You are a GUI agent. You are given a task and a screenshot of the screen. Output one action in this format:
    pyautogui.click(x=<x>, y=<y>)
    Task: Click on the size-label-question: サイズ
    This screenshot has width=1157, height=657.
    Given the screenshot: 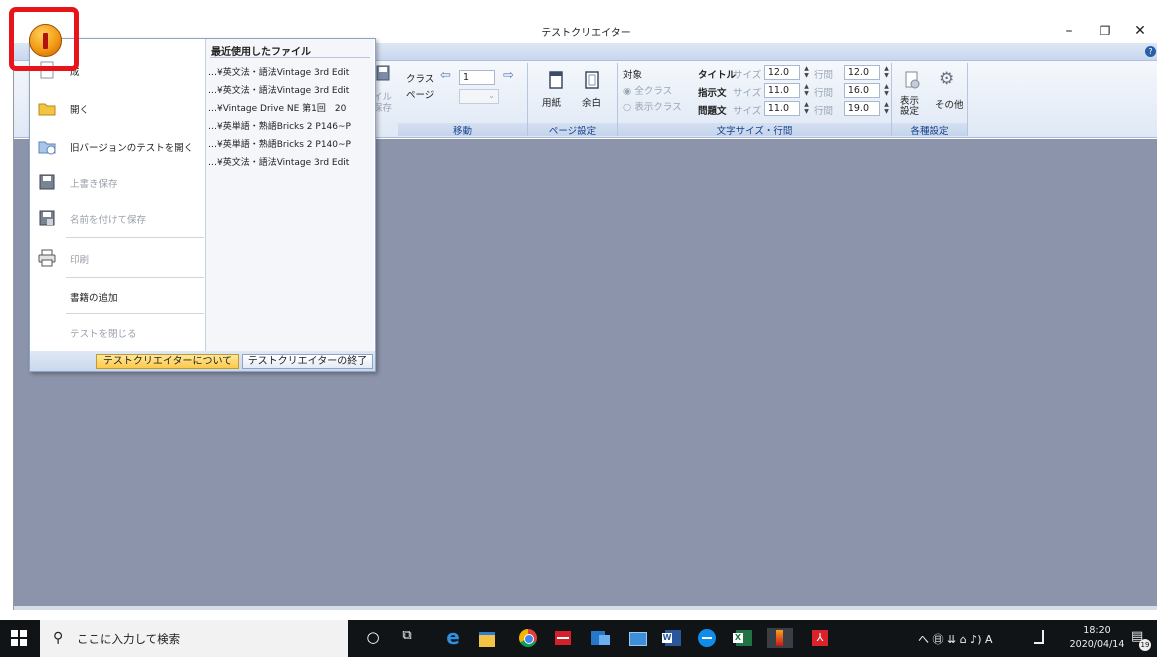 What is the action you would take?
    pyautogui.click(x=747, y=111)
    